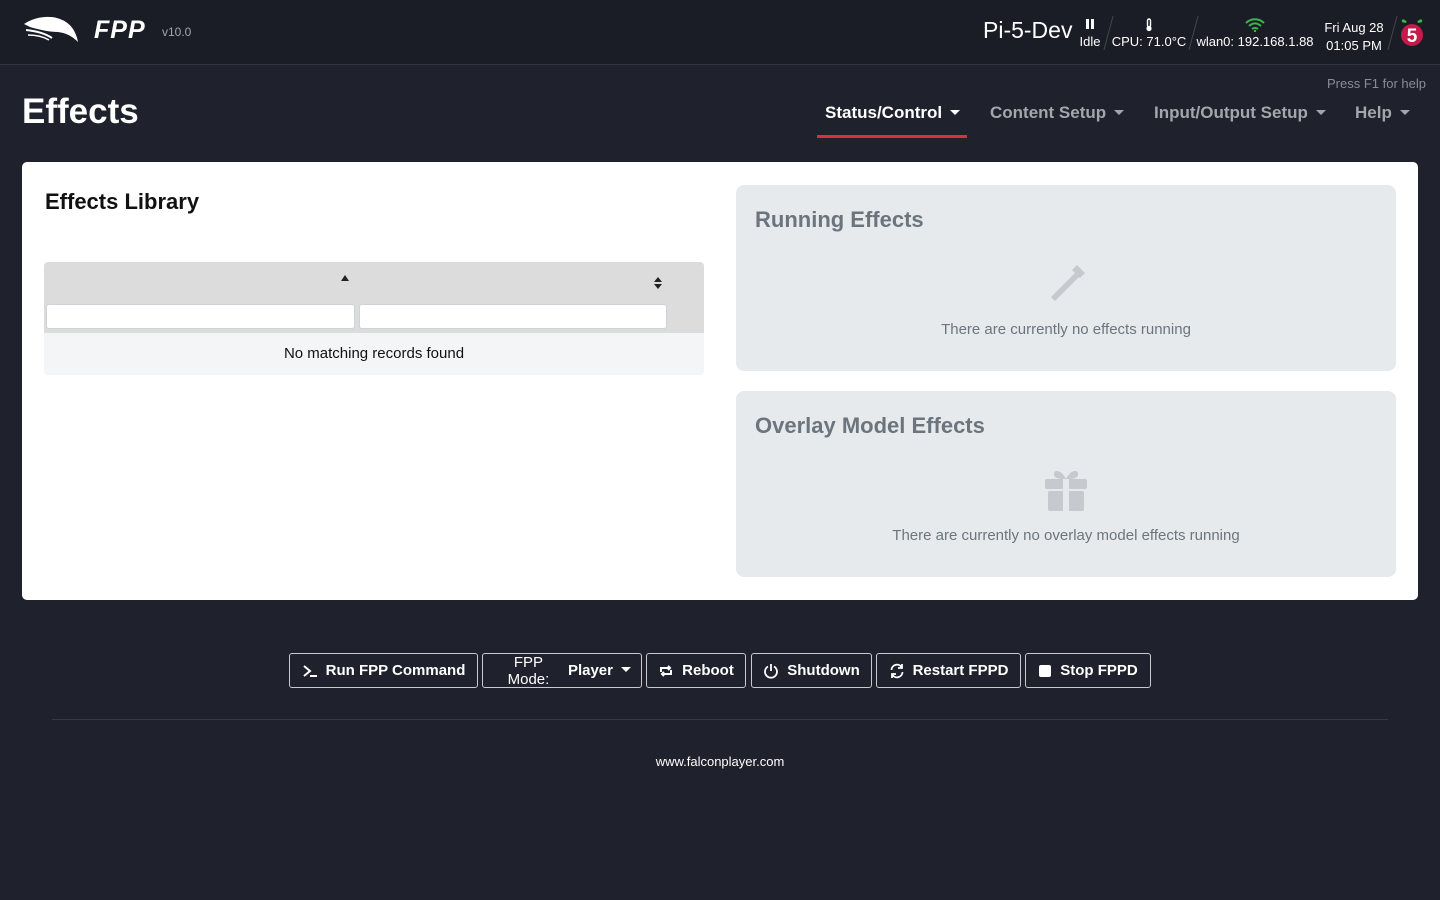 The image size is (1440, 900). I want to click on pause-icon, so click(1090, 26).